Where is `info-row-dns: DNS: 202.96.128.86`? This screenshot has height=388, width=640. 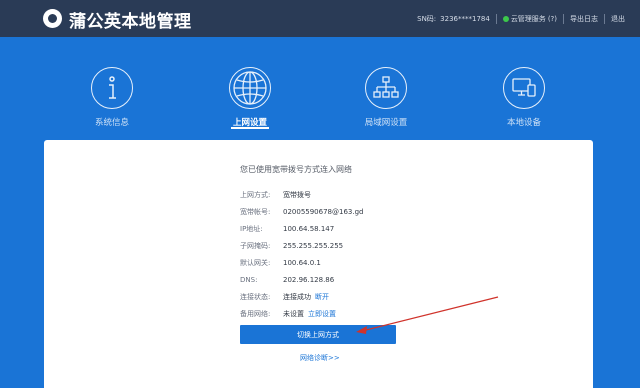 info-row-dns: DNS: 202.96.128.86 is located at coordinates (301, 279).